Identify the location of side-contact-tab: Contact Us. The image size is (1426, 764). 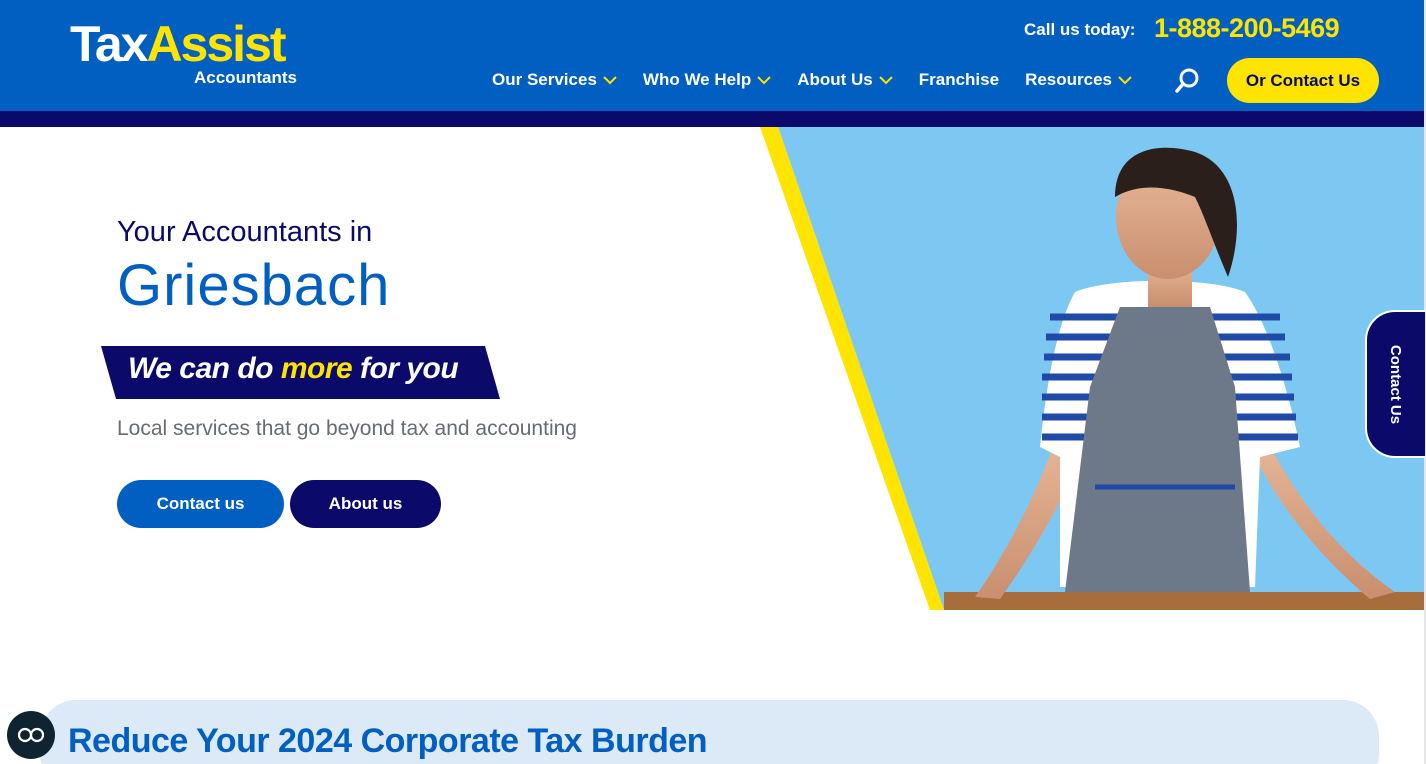
(1395, 384).